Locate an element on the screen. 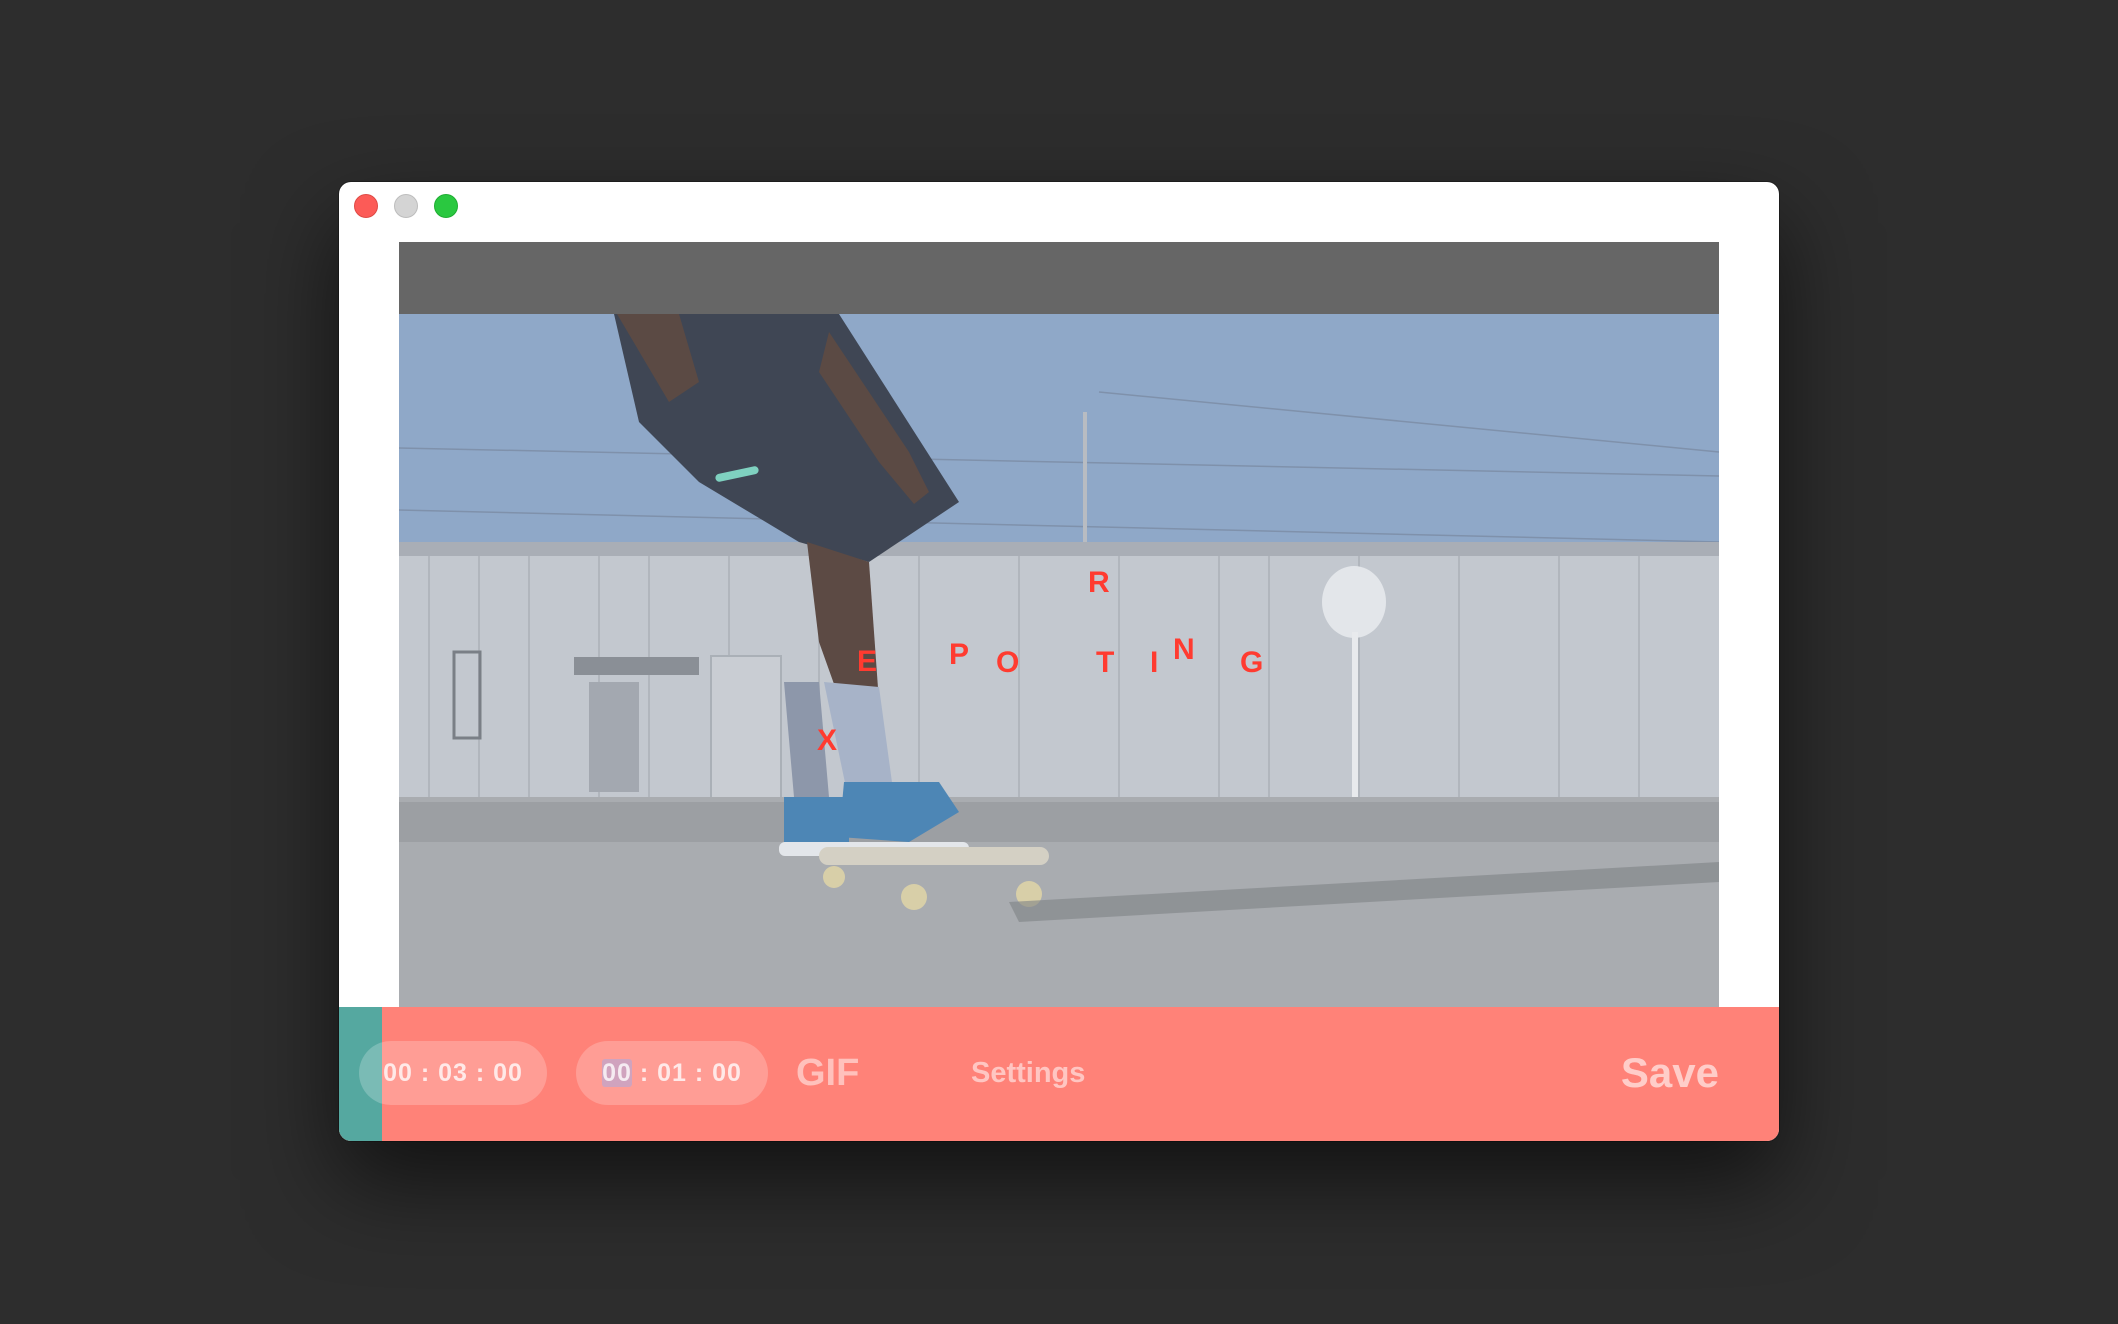  start-time-rest: : 01 : 00 is located at coordinates (686, 1073).